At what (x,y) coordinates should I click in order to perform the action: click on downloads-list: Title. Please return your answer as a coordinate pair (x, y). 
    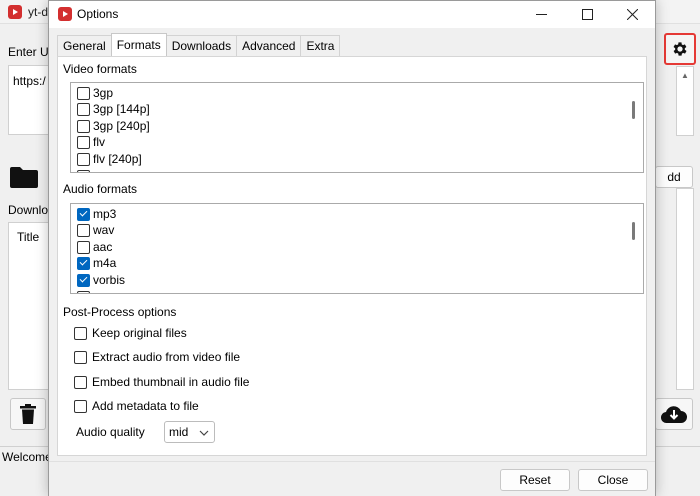
    Looking at the image, I should click on (30, 306).